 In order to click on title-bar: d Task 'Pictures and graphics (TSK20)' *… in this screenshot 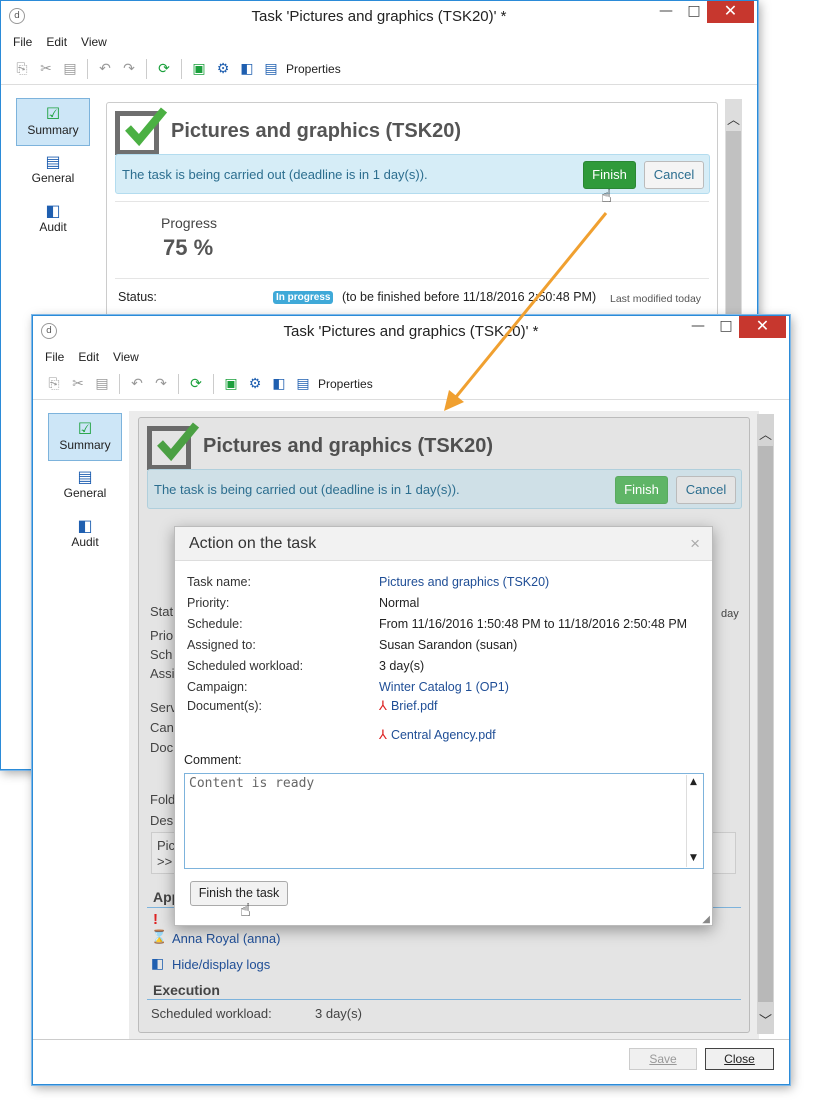, I will do `click(379, 16)`.